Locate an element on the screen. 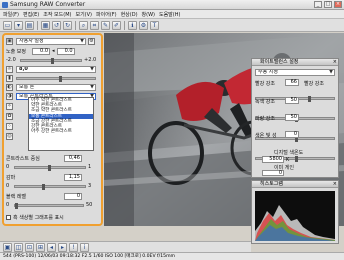 The image size is (344, 260). exposure-slider is located at coordinates (51, 60).